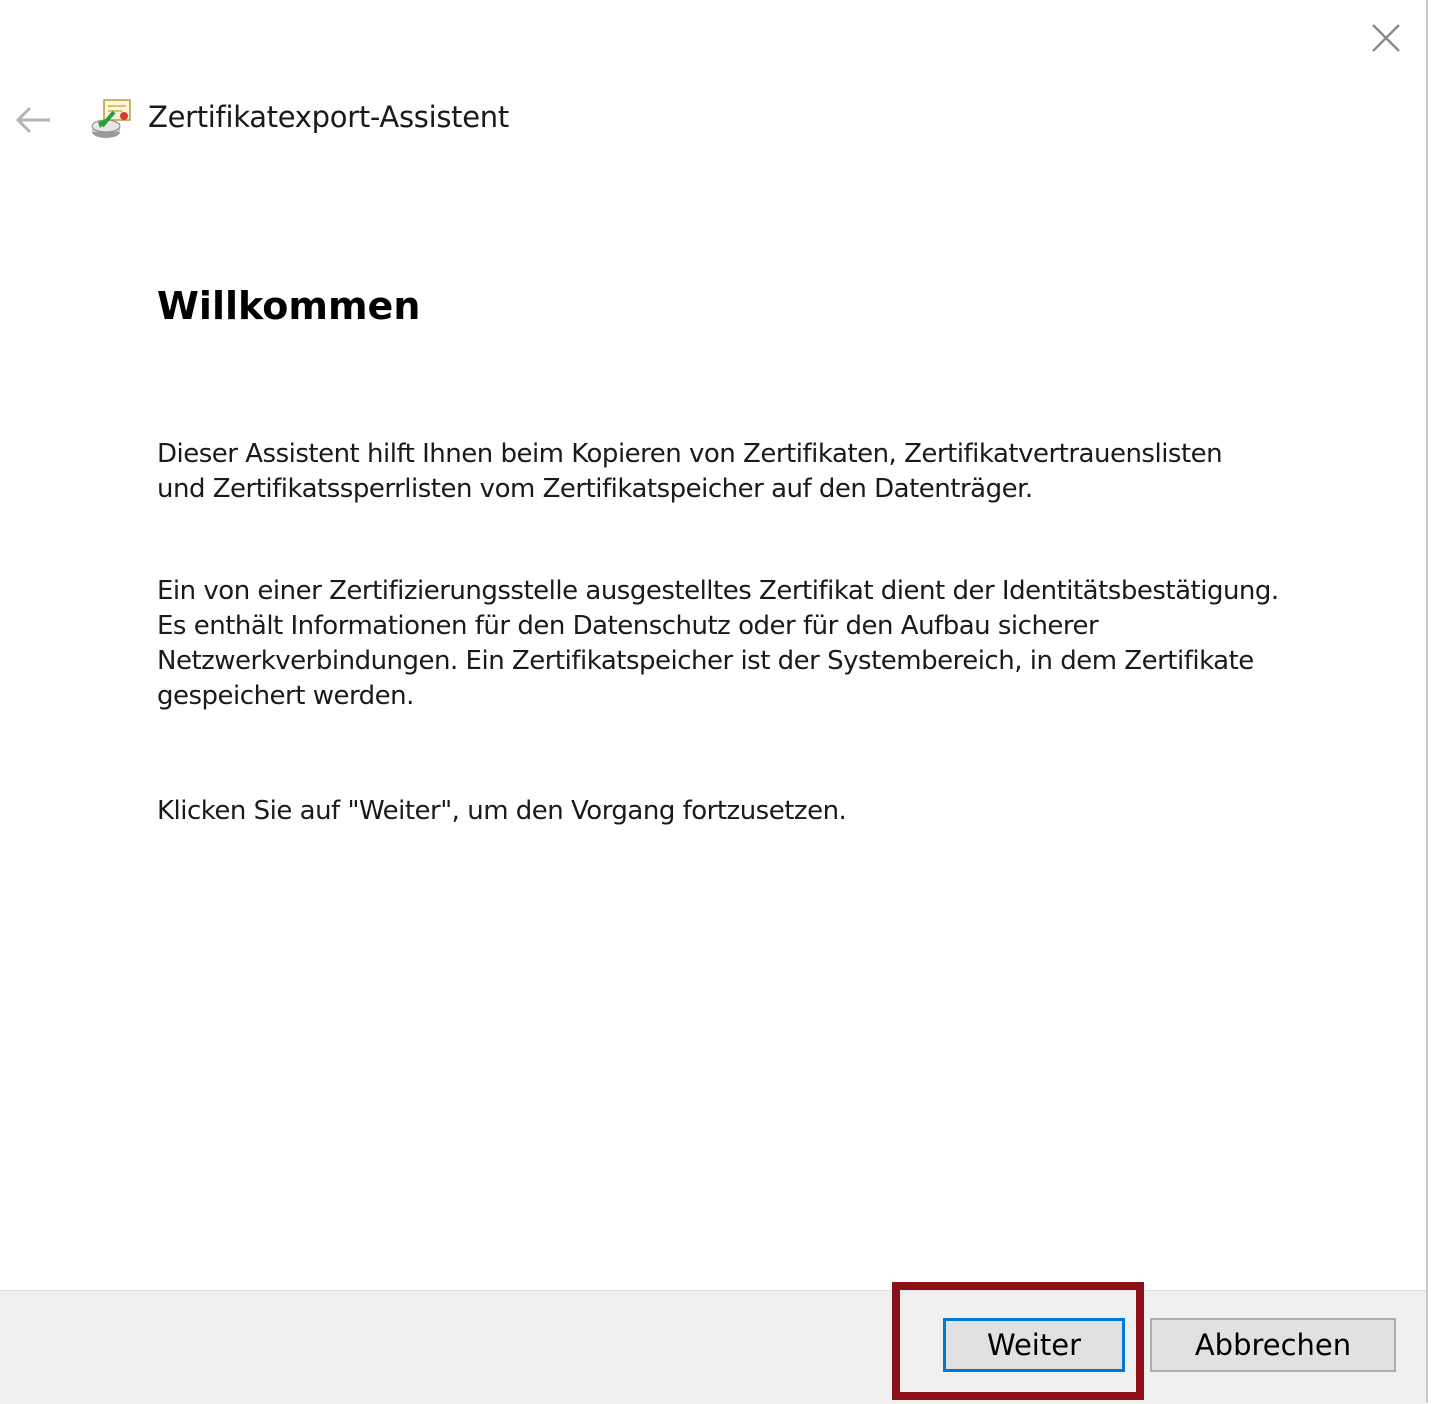  I want to click on wizard-title: Zertifikatexport-Assistent, so click(328, 117).